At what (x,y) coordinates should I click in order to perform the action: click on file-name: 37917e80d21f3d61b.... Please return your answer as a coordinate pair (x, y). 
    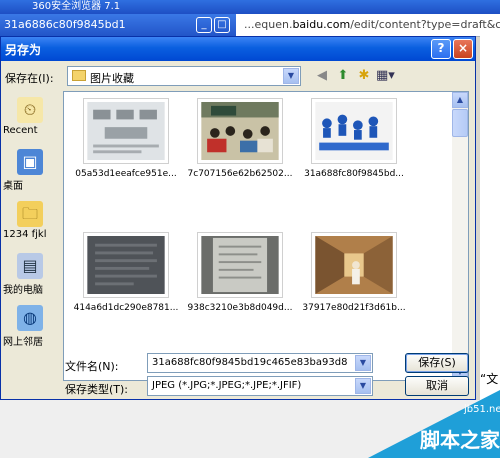
    Looking at the image, I should click on (354, 308).